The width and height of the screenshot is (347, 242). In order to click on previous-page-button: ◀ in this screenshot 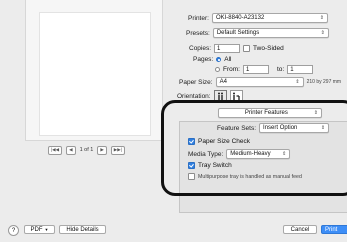, I will do `click(71, 150)`.